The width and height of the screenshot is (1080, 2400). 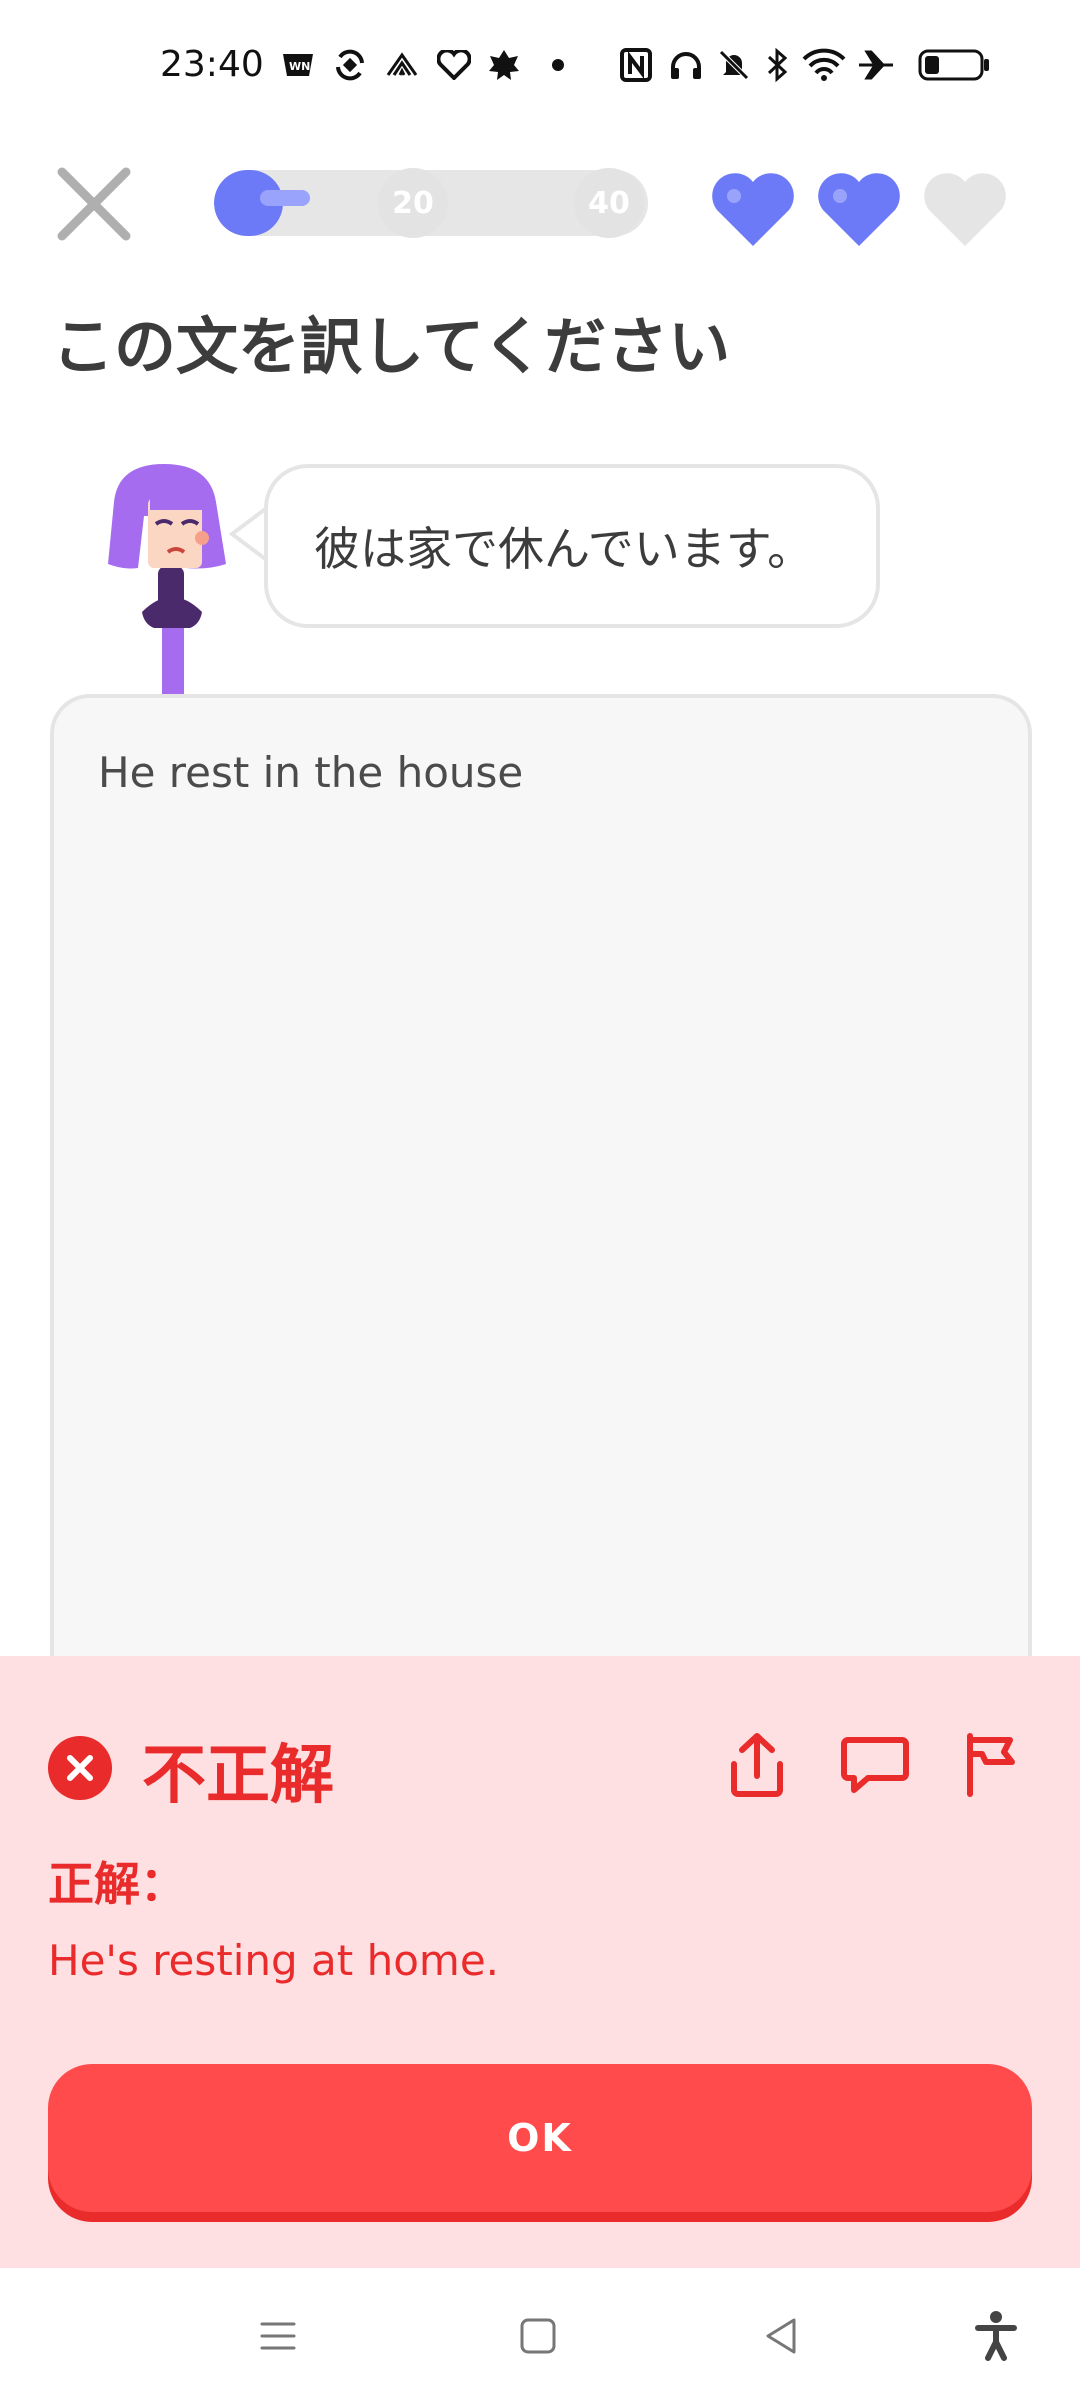 I want to click on prompt-sentence: 彼は家で休んでいます。, so click(x=564, y=549).